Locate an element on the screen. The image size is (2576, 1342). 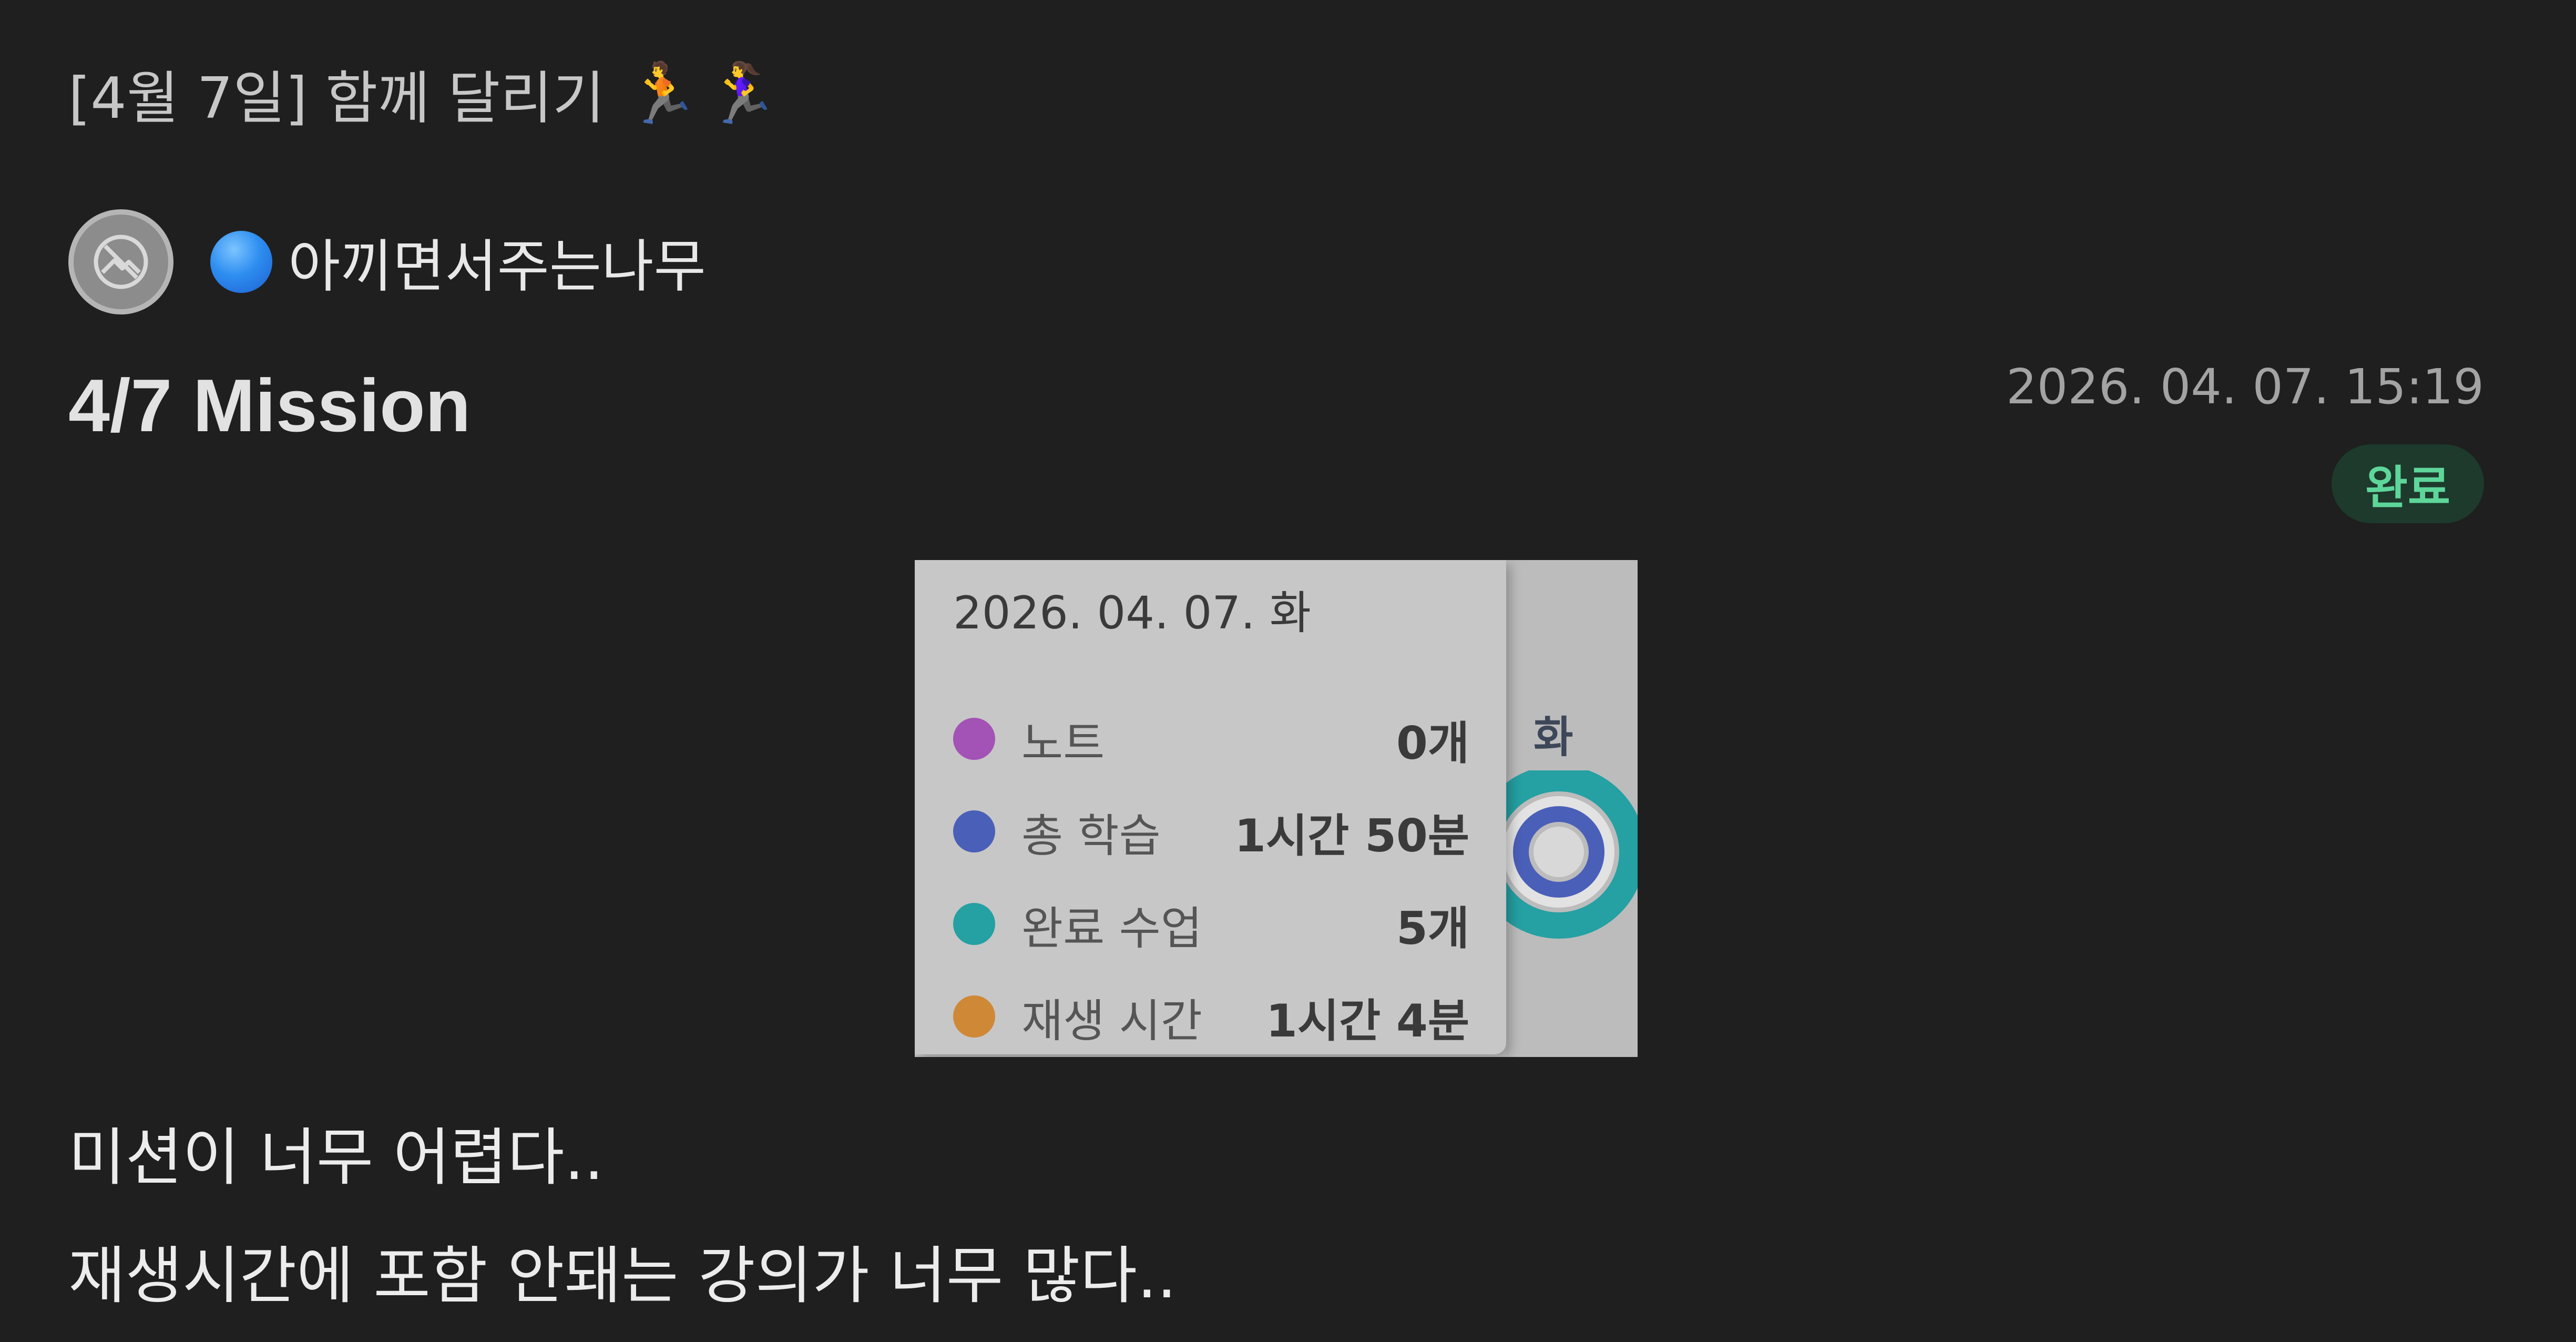
stat-row-completed-lessons: 완료 수업 5개 is located at coordinates (1211, 923).